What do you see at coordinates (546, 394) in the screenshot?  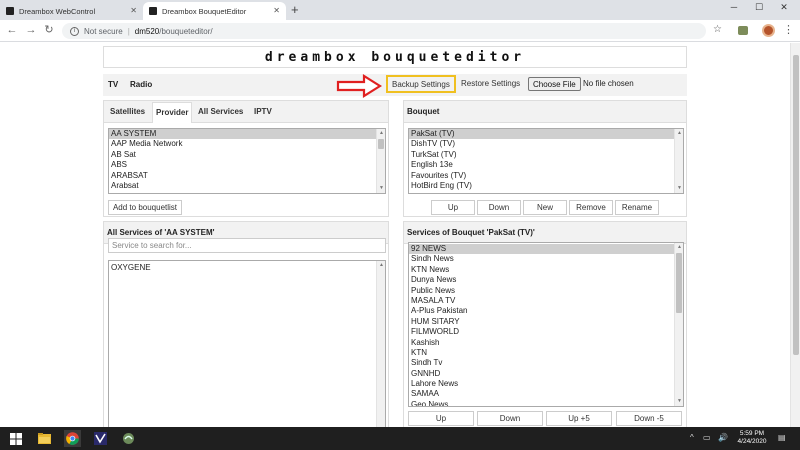 I see `bouquet-service-item: SAMAA` at bounding box center [546, 394].